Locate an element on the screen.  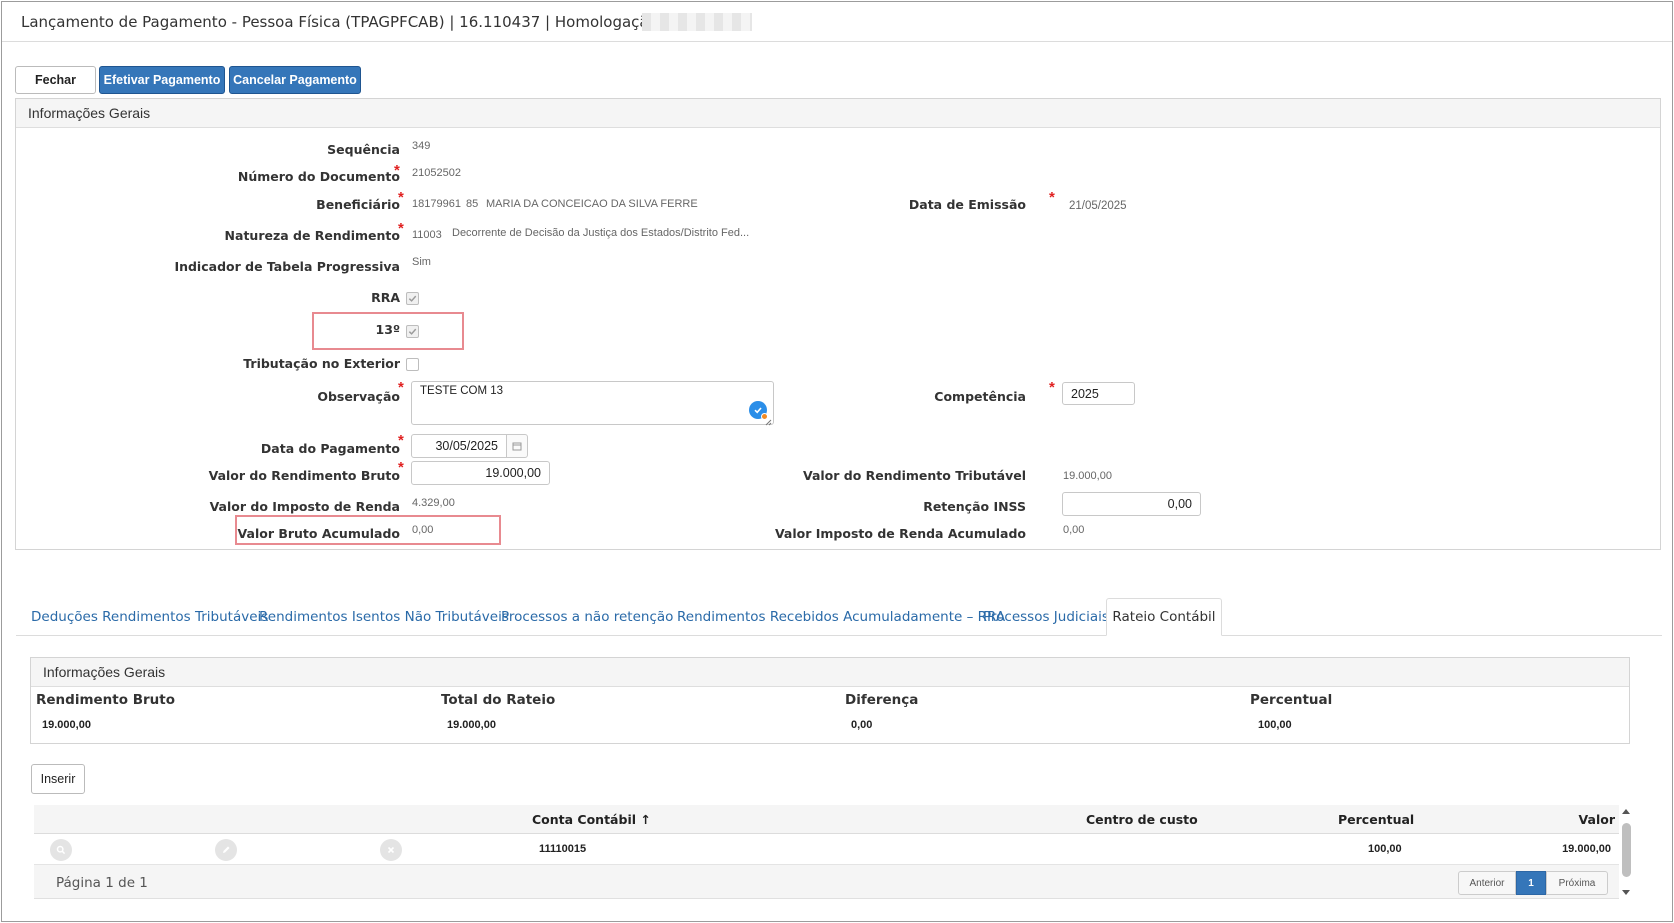
tab-rendimentos-isentos: Rendimentos Isentos Não Tributáveis is located at coordinates (384, 617).